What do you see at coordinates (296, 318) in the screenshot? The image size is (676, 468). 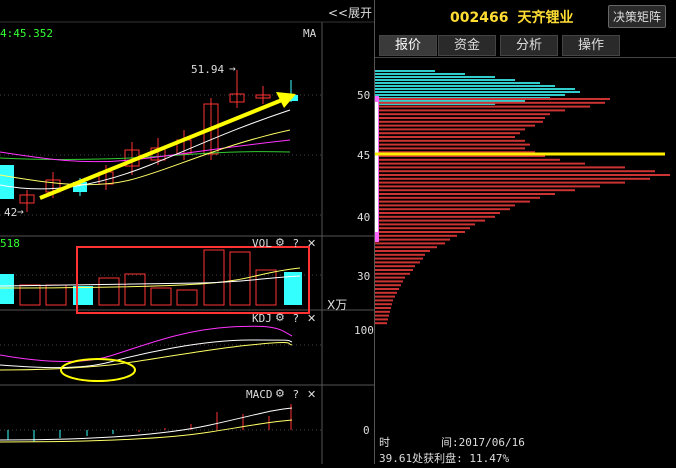 I see `kdj-help-button: ?` at bounding box center [296, 318].